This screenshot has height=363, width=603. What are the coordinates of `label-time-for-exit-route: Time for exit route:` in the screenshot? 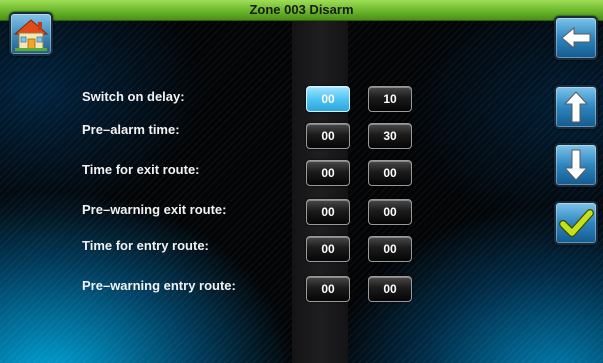 It's located at (141, 169).